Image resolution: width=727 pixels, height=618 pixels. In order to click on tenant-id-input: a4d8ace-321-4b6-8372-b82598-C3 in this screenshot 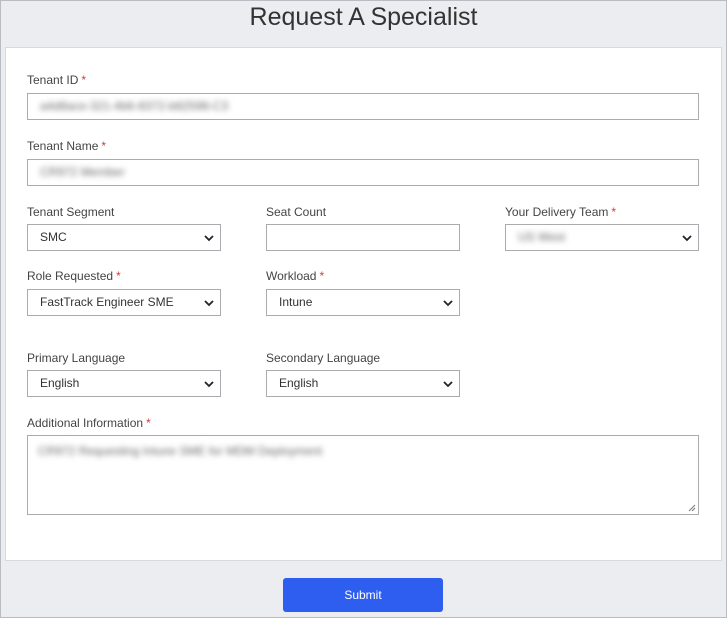, I will do `click(363, 106)`.